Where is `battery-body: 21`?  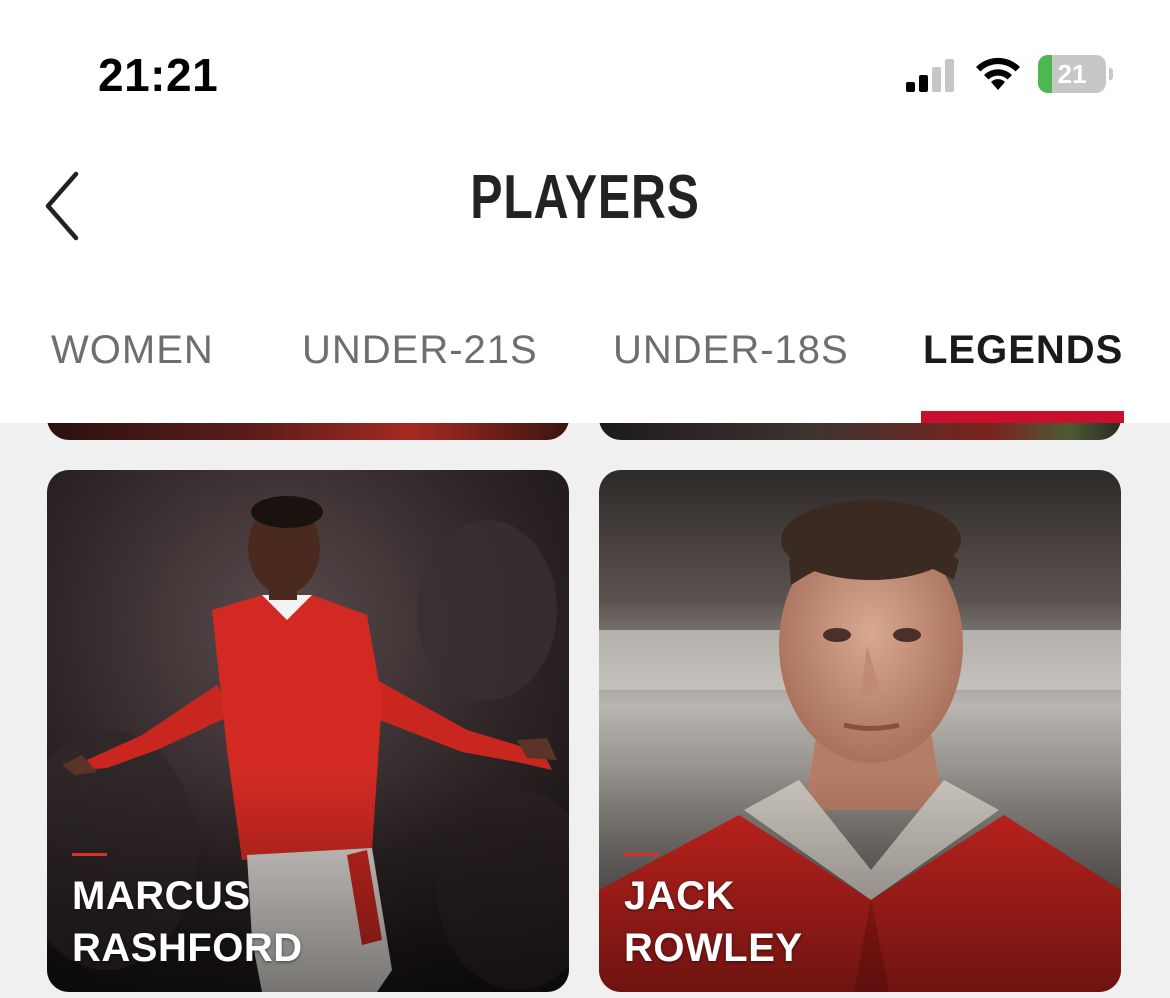
battery-body: 21 is located at coordinates (1072, 74).